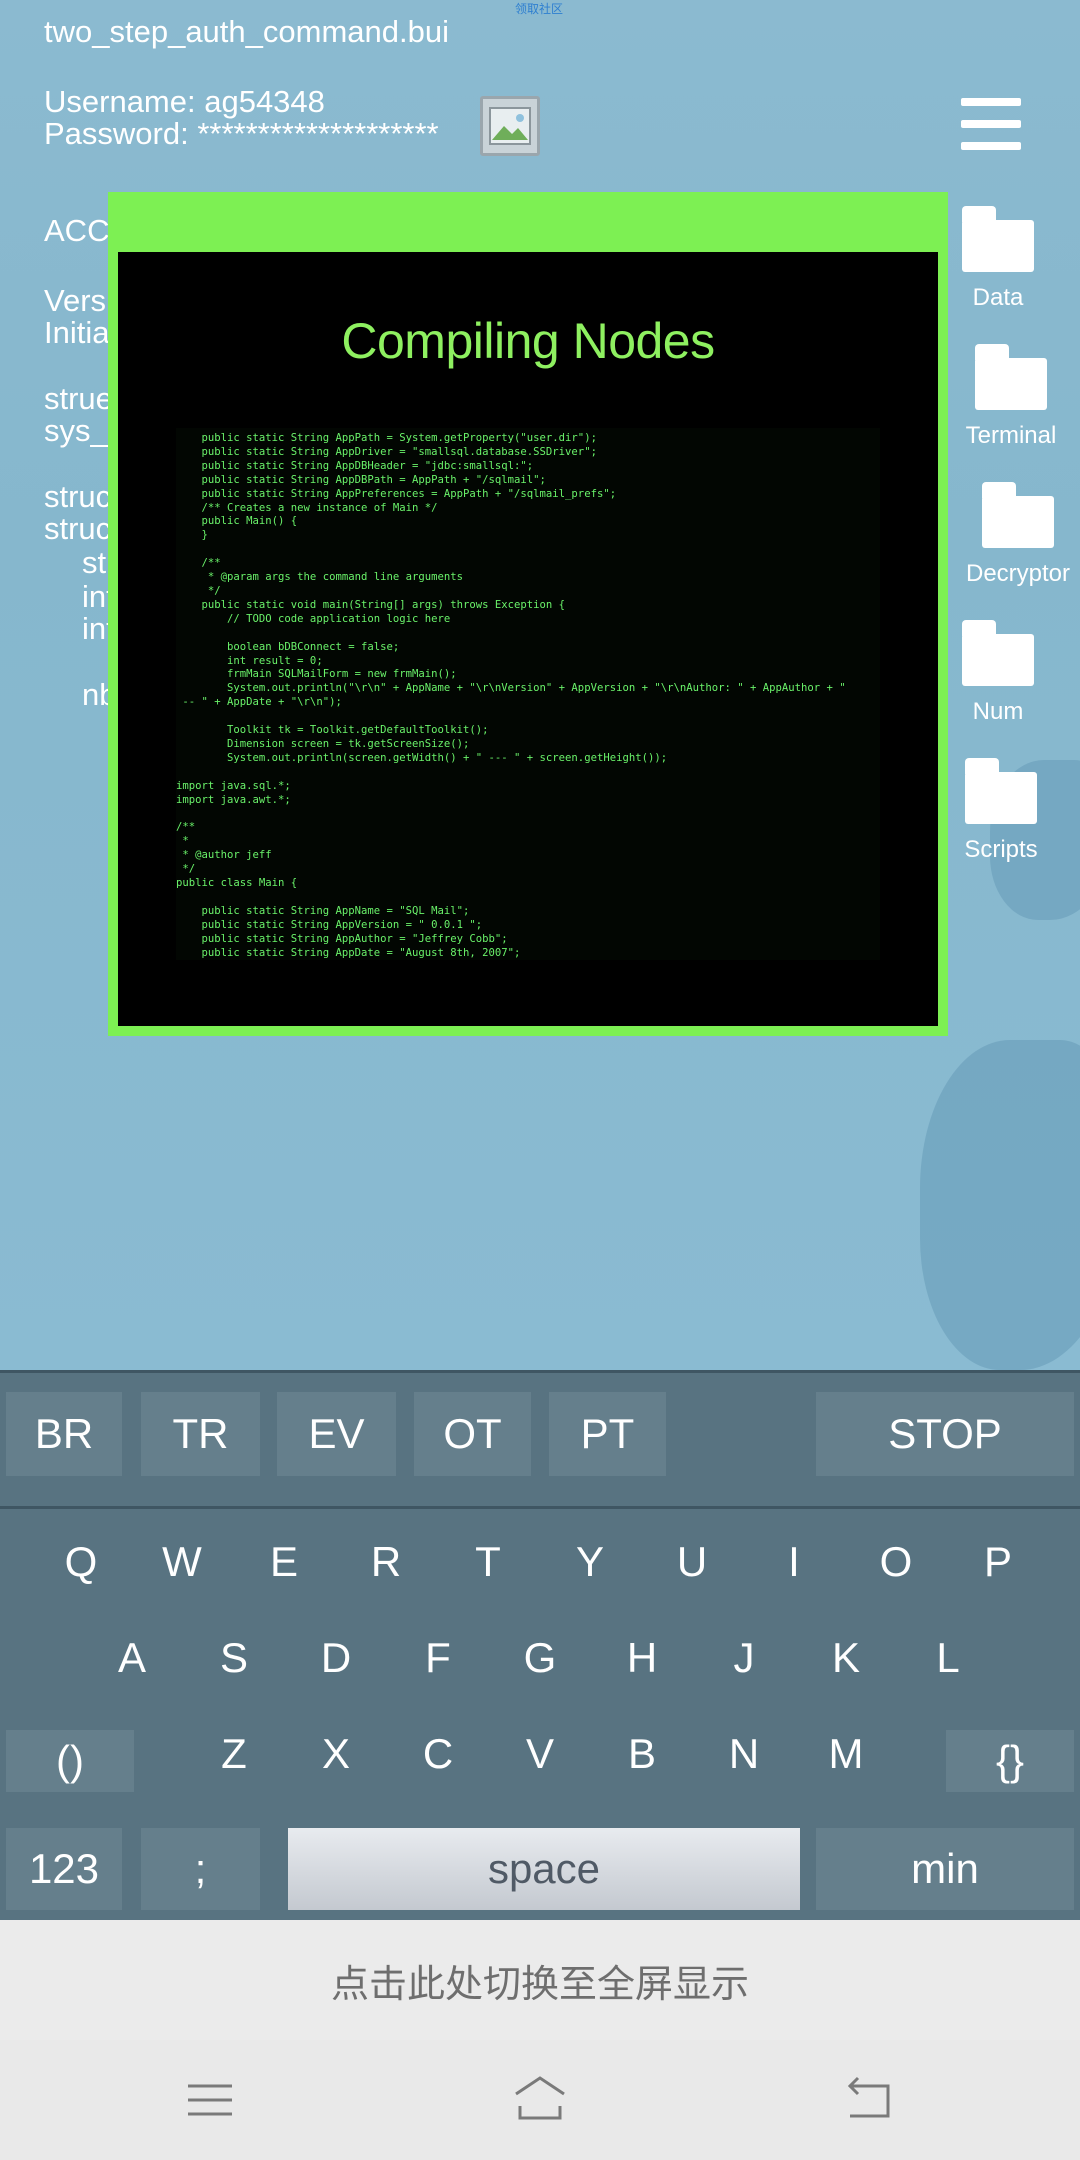 The height and width of the screenshot is (2160, 1080). Describe the element at coordinates (249, 660) in the screenshot. I see `code-line: int result = 0;` at that location.